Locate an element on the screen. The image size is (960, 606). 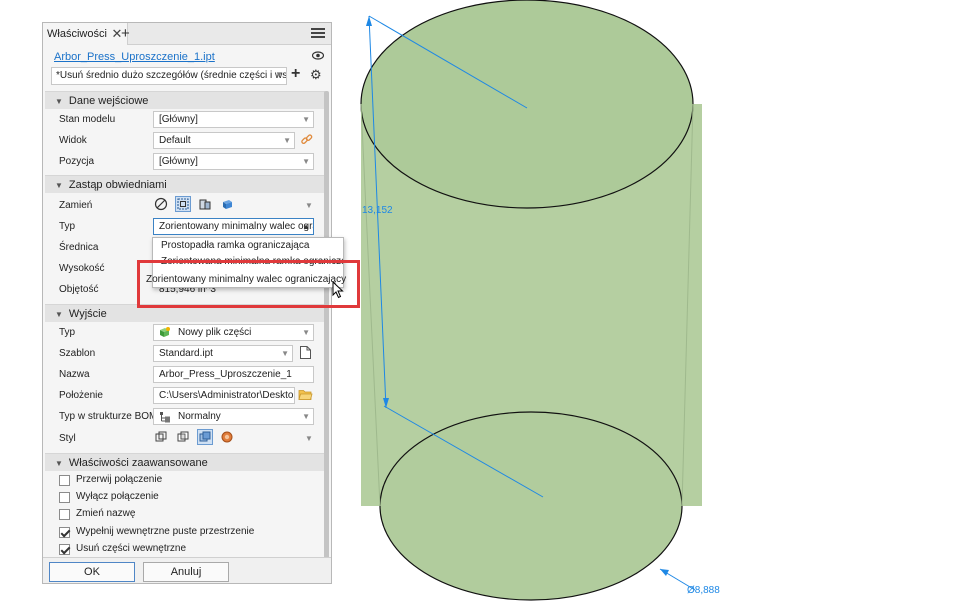
location-value: C:\Users\Administrator\Desktop\Sar is located at coordinates (226, 395).